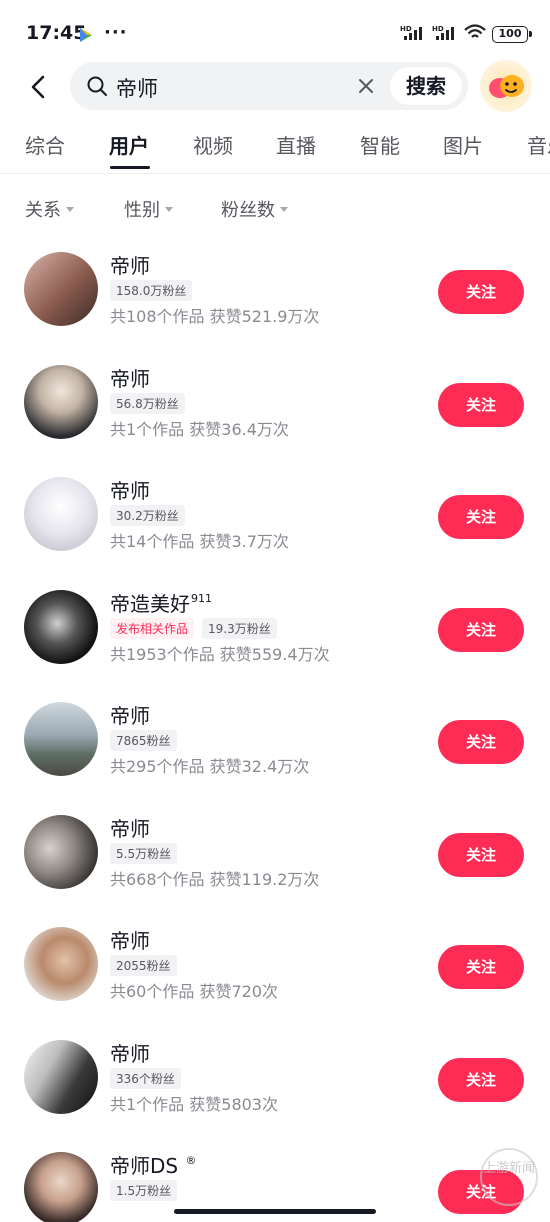  I want to click on mascot-icon, so click(506, 86).